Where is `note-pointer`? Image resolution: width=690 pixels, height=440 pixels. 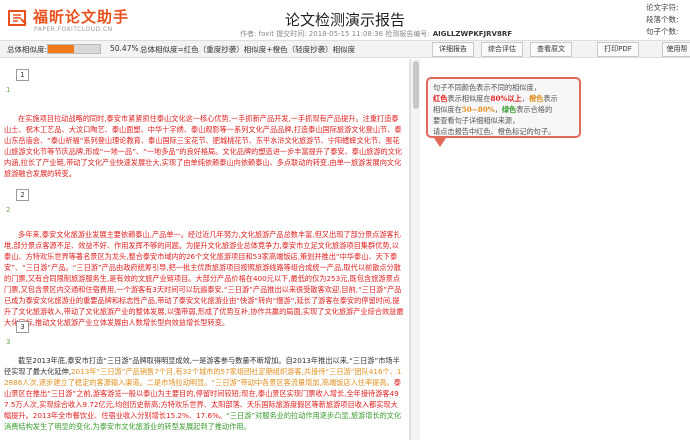 note-pointer is located at coordinates (440, 142).